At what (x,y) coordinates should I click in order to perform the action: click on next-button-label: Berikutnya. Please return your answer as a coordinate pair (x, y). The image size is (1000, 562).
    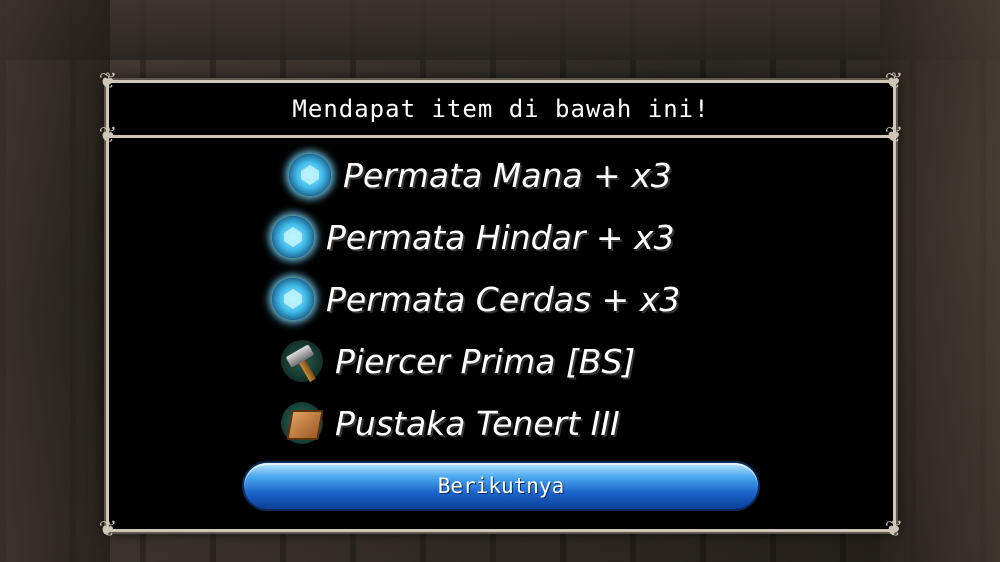
    Looking at the image, I should click on (501, 486).